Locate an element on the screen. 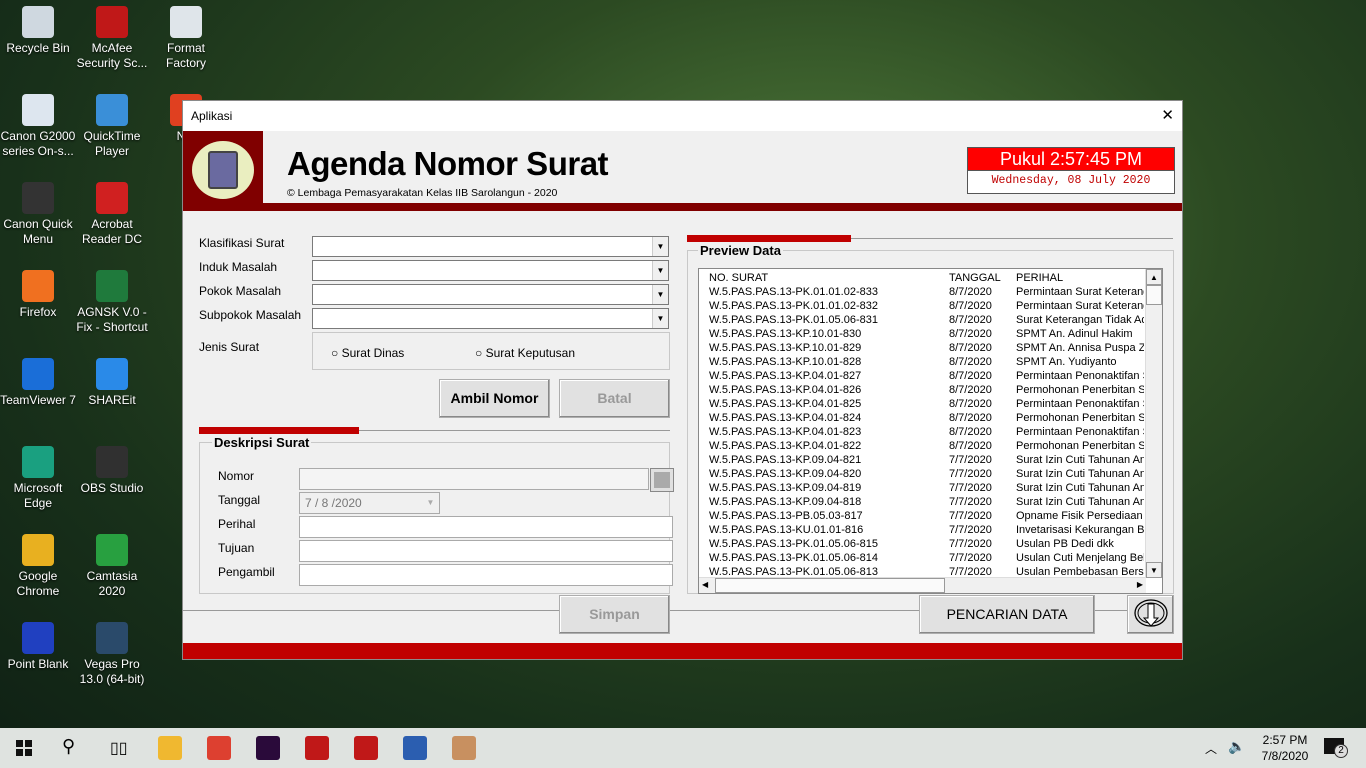 This screenshot has width=1366, height=768. column-header: PERIHAL is located at coordinates (1080, 278).